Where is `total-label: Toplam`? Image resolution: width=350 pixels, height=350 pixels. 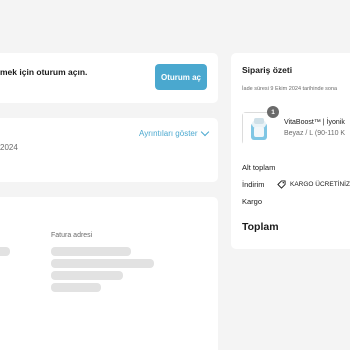 total-label: Toplam is located at coordinates (260, 227).